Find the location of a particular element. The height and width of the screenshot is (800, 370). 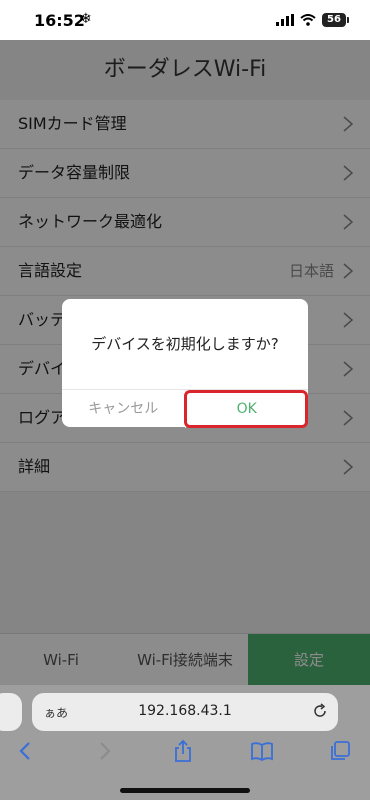

snowflake-icon: ❄ is located at coordinates (86, 19).